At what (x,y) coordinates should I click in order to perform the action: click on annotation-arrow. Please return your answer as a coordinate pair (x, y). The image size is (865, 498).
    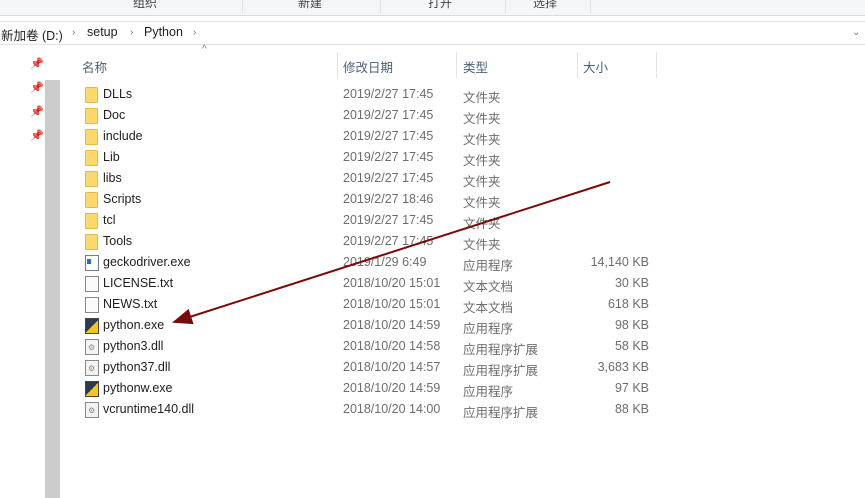
    Looking at the image, I should click on (391, 253).